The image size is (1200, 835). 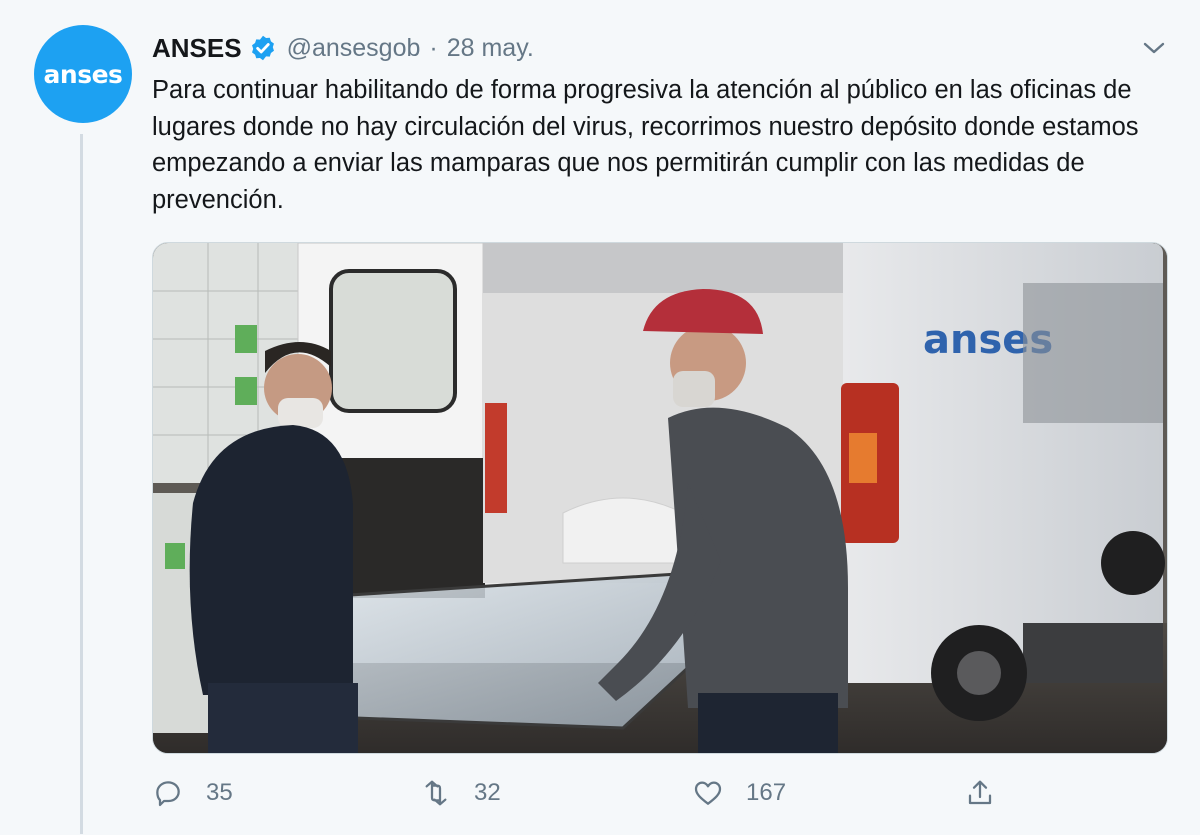 What do you see at coordinates (436, 793) in the screenshot?
I see `retweet-icon` at bounding box center [436, 793].